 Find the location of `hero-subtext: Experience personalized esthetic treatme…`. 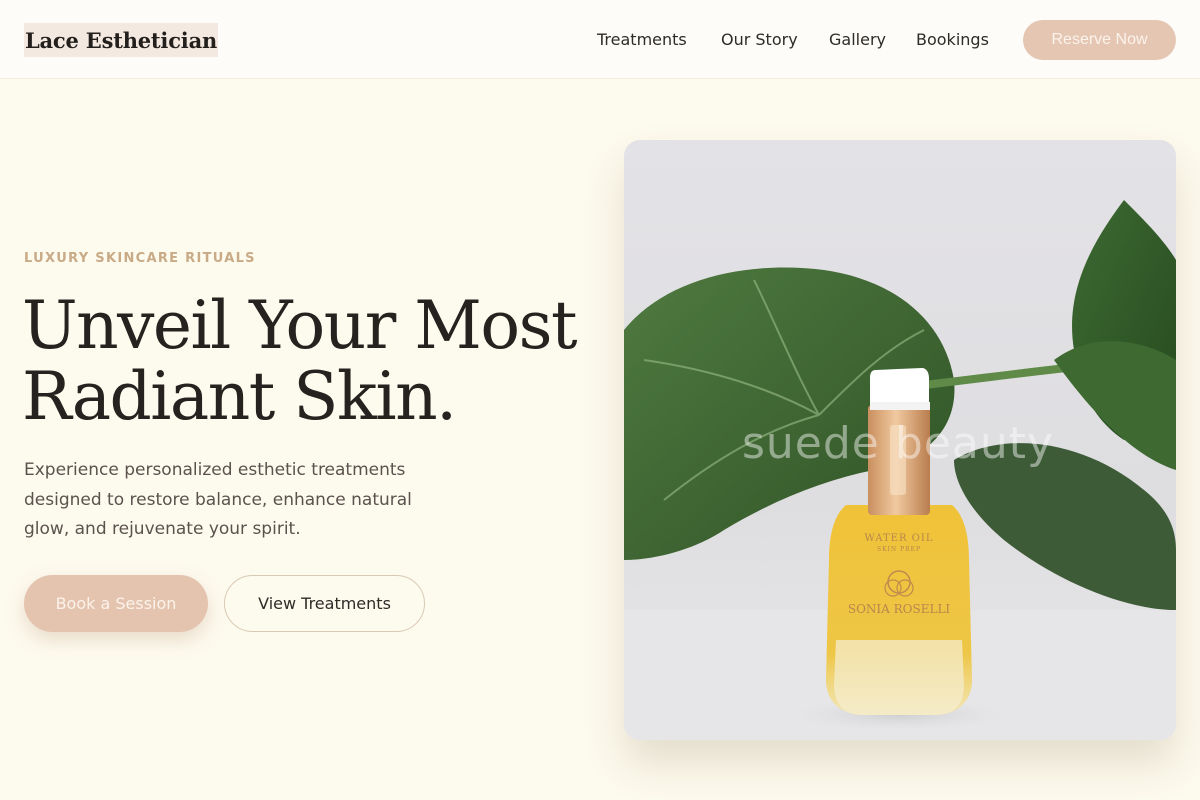

hero-subtext: Experience personalized esthetic treatme… is located at coordinates (218, 499).